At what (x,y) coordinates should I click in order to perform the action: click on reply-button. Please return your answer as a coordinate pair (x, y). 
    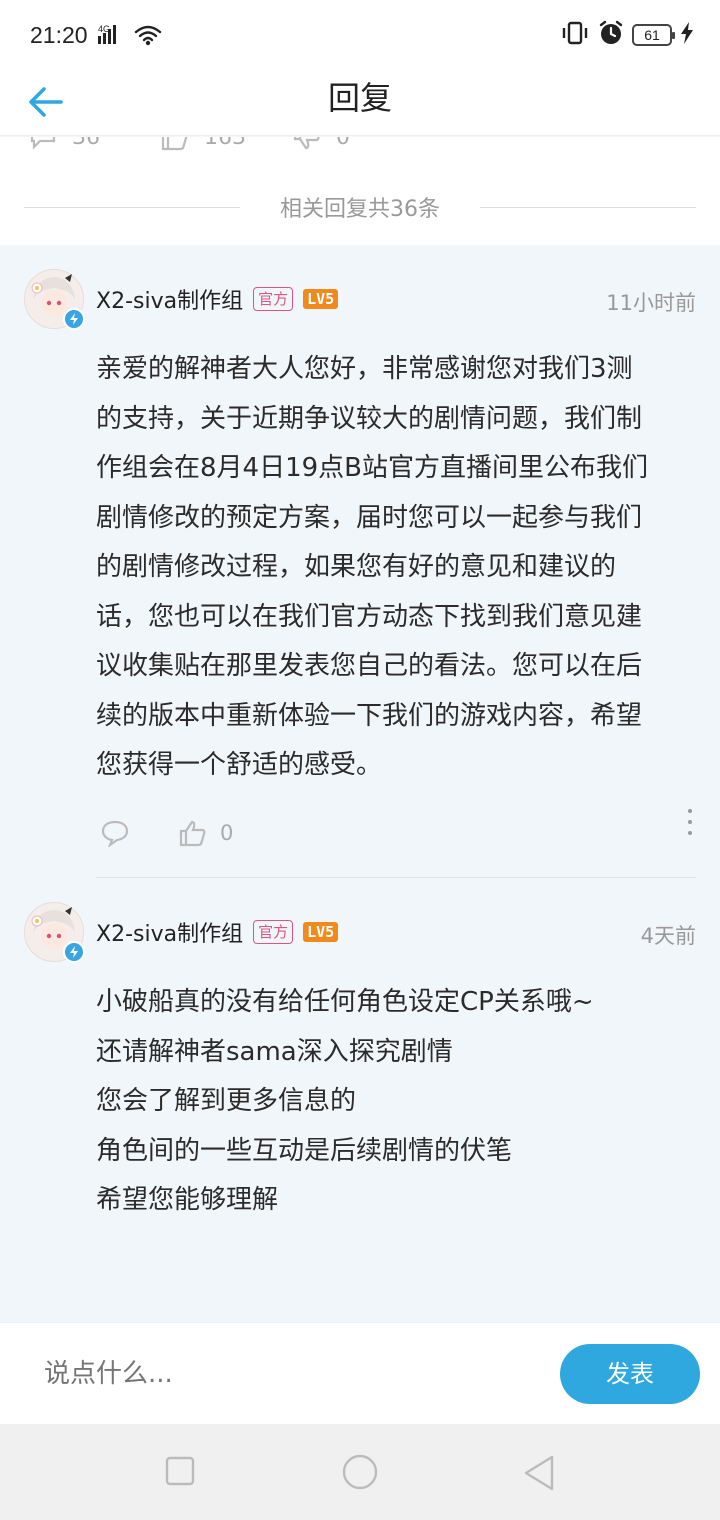
    Looking at the image, I should click on (115, 833).